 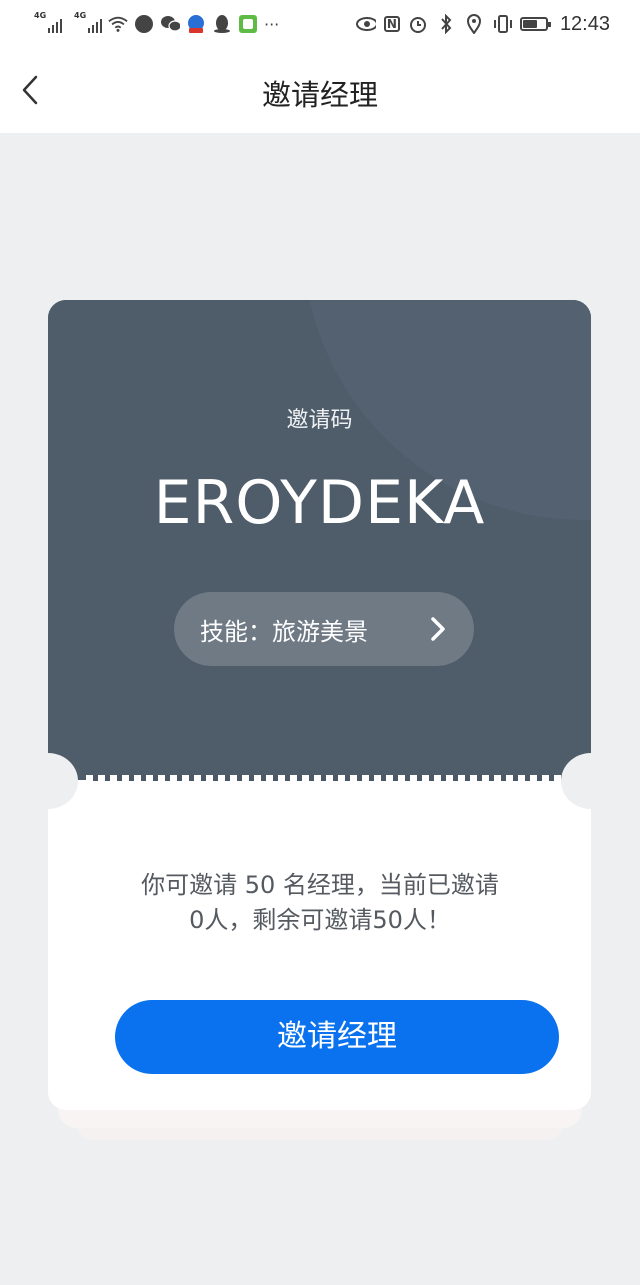 I want to click on page-title: 邀请经理, so click(x=319, y=95).